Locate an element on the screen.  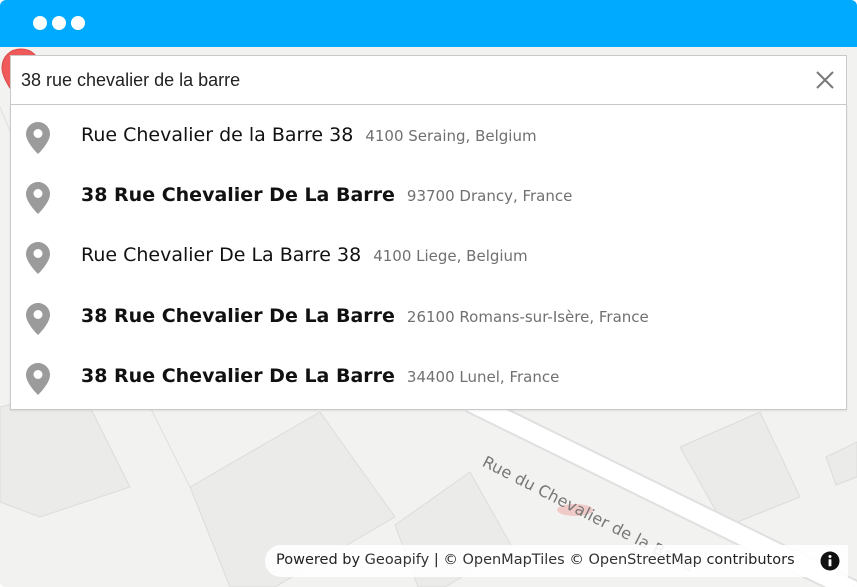
openmaptiles-link: OpenMapTiles is located at coordinates (513, 560).